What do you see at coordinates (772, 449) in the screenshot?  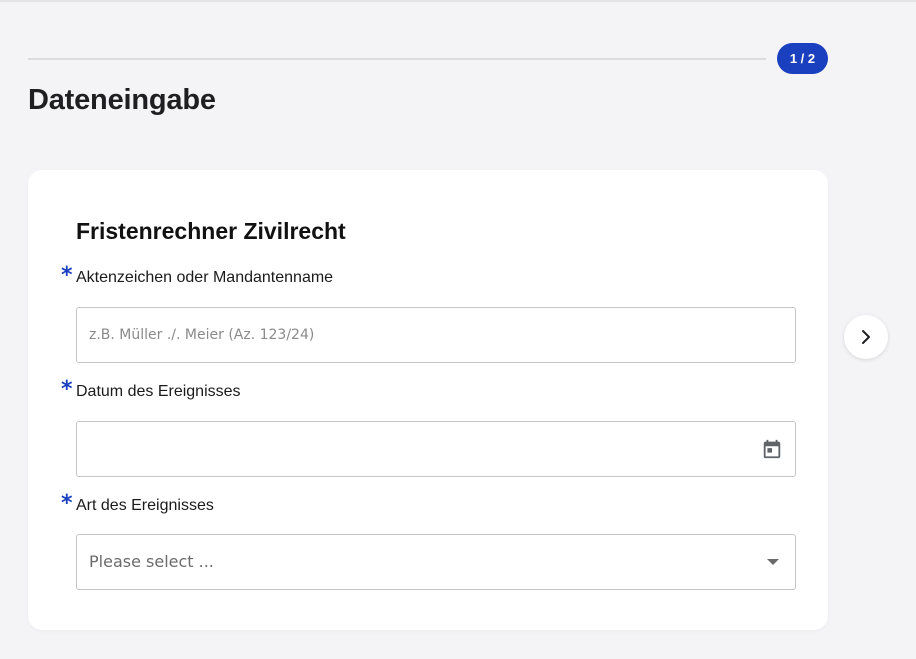 I see `calendar-icon` at bounding box center [772, 449].